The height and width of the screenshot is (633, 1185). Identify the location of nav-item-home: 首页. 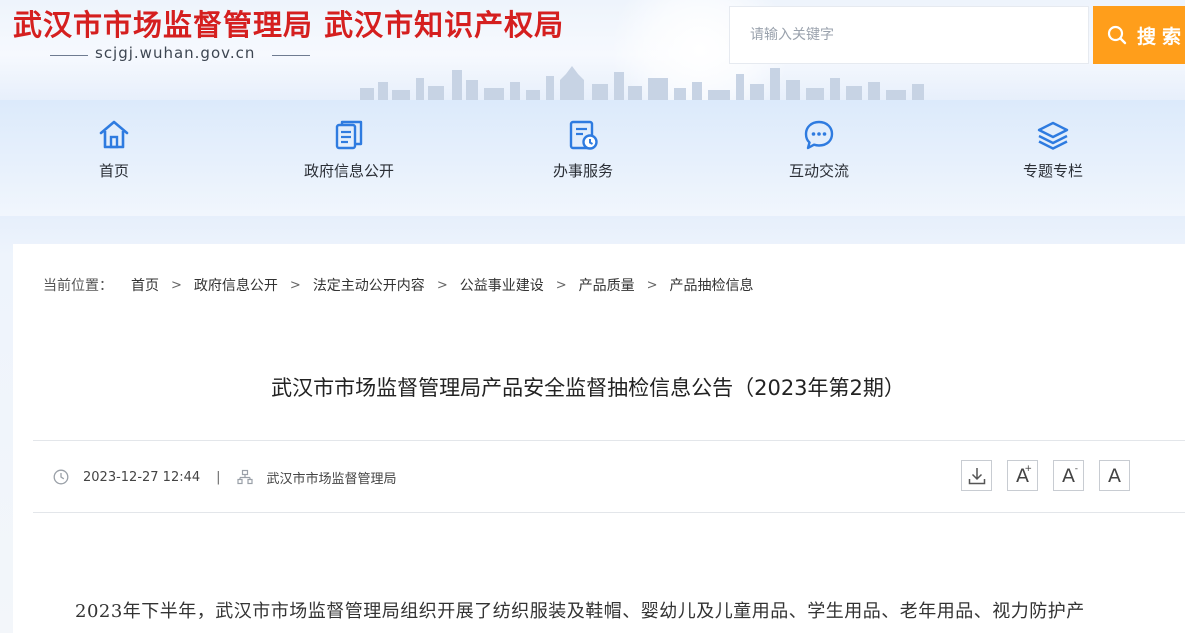
(114, 154).